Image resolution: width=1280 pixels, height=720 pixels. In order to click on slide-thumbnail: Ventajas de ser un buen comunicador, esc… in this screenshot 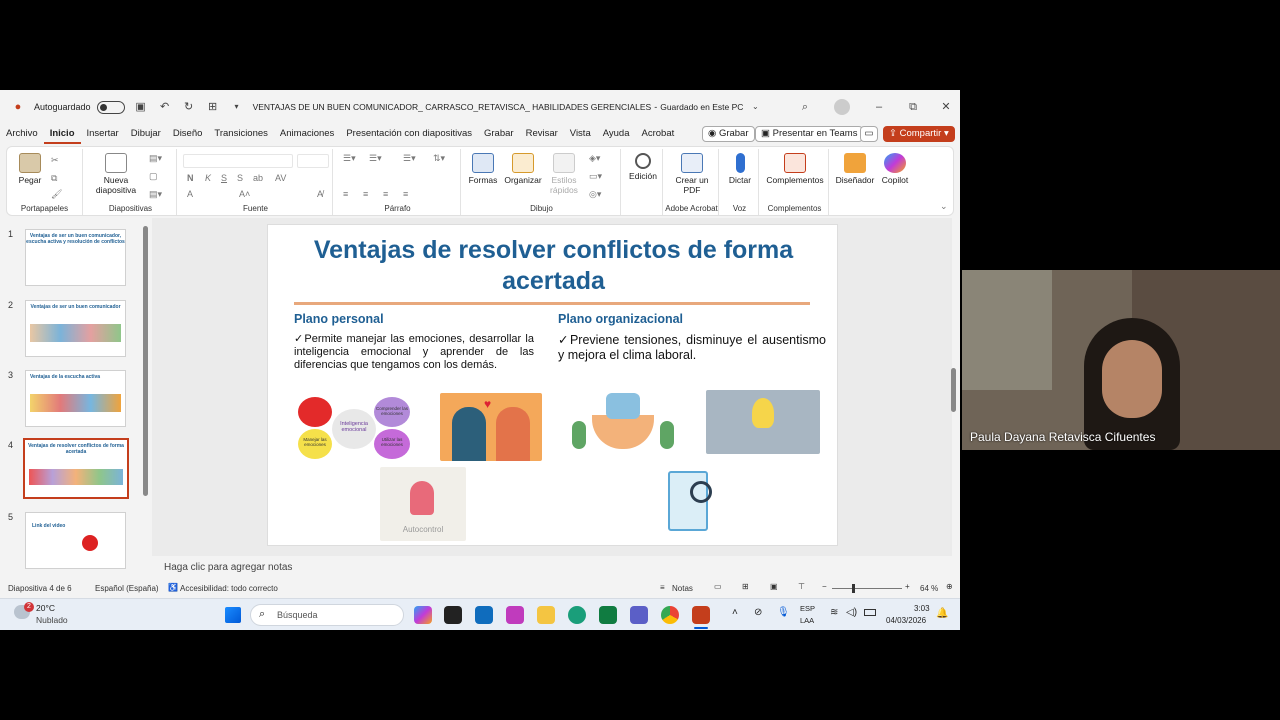, I will do `click(75, 257)`.